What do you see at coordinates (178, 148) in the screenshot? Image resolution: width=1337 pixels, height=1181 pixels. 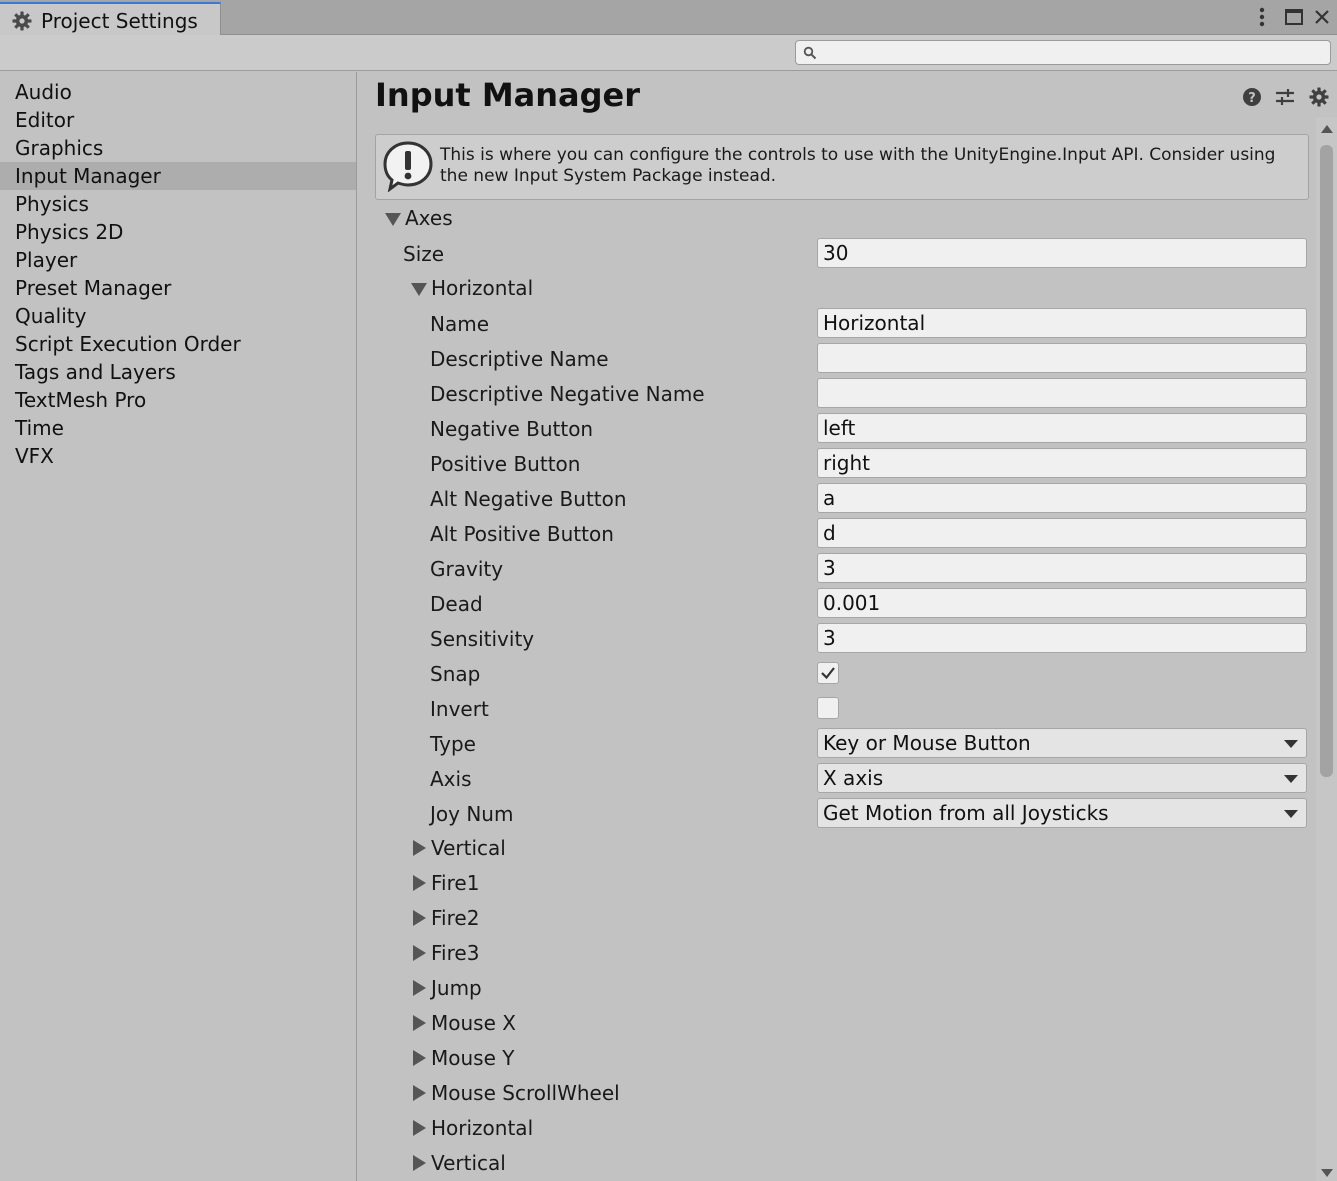 I see `sidebar-item-graphics: Graphics` at bounding box center [178, 148].